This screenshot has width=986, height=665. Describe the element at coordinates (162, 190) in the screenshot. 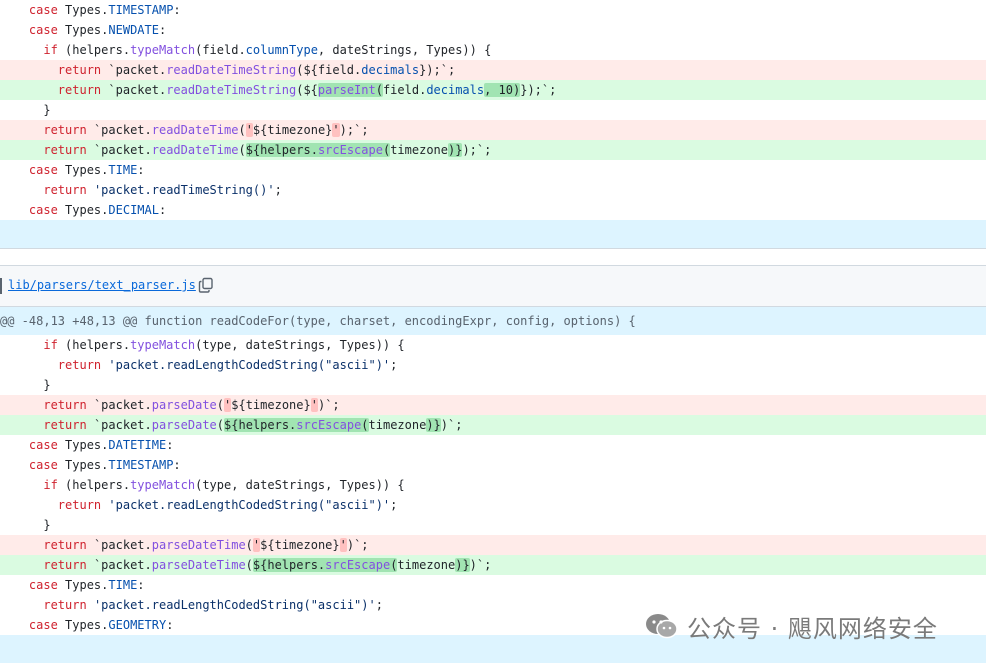

I see `diff-line: return 'packet.readTimeString()';` at that location.